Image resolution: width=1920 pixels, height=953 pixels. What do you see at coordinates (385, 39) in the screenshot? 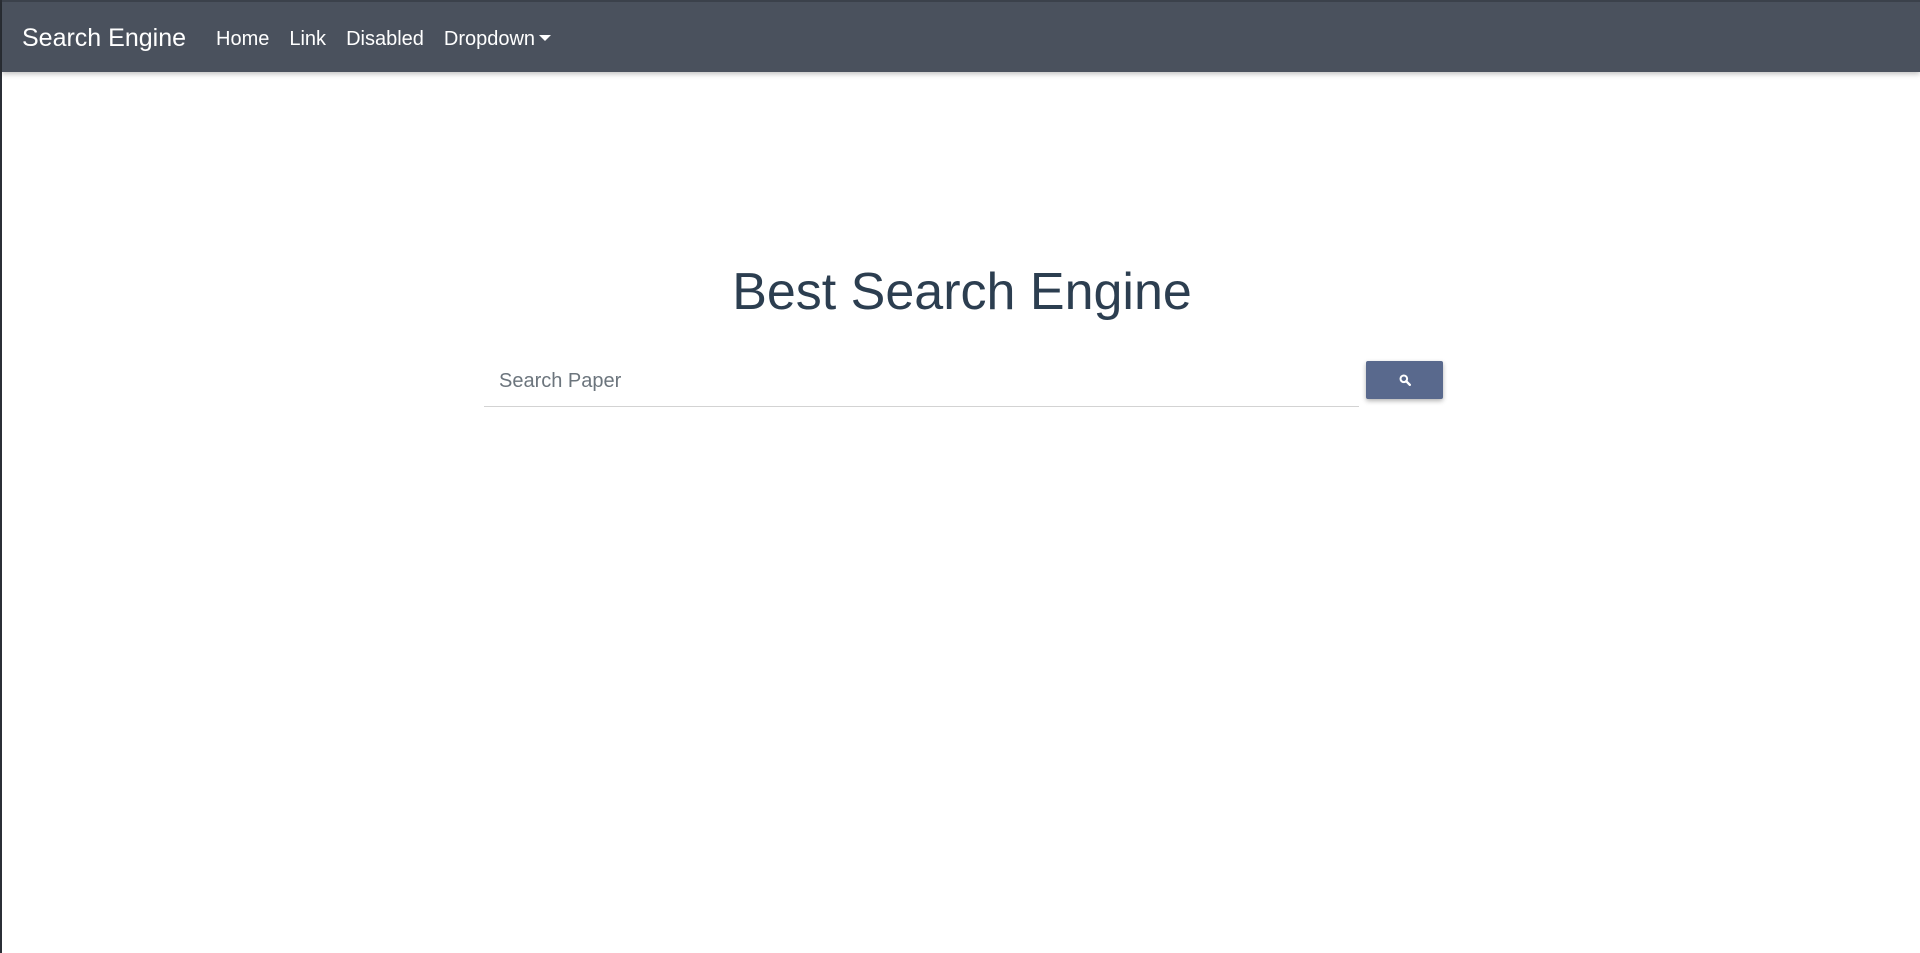
I see `nav-link-disabled: Disabled` at bounding box center [385, 39].